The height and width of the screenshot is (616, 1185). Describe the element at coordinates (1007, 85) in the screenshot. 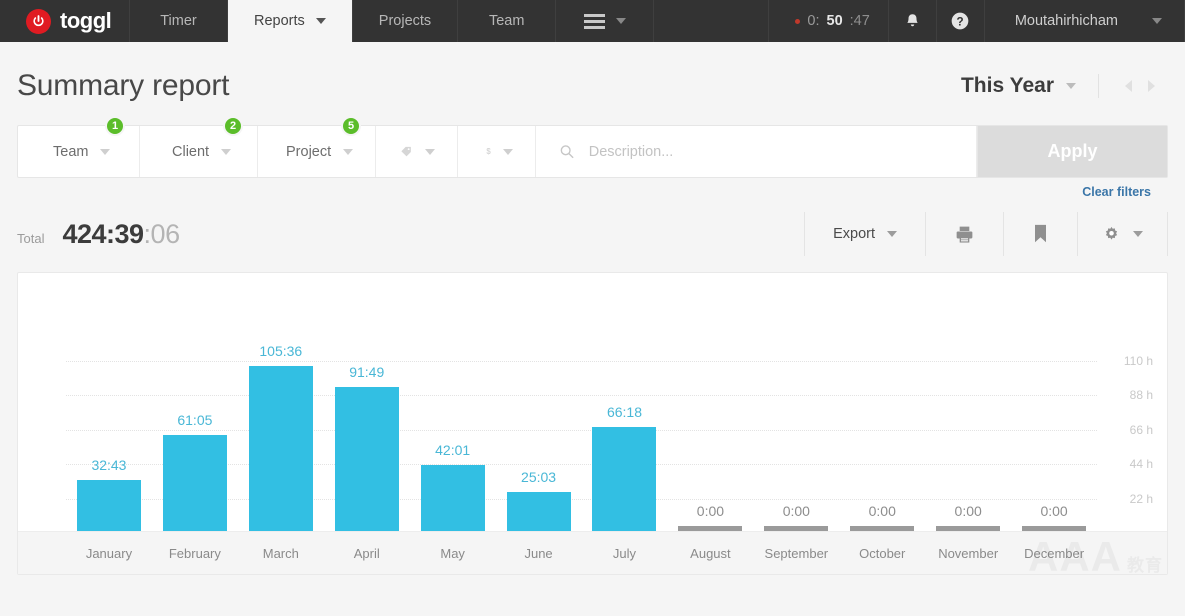

I see `date-range-label: This Year` at that location.